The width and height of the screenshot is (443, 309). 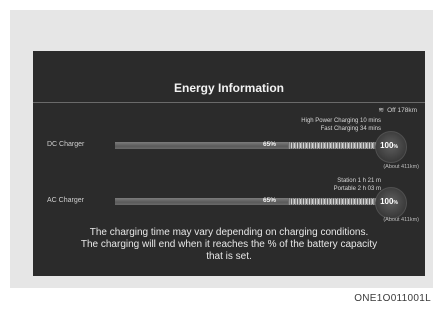 I want to click on dc-time-high-power: High Power Charging 10 mins, so click(x=341, y=121).